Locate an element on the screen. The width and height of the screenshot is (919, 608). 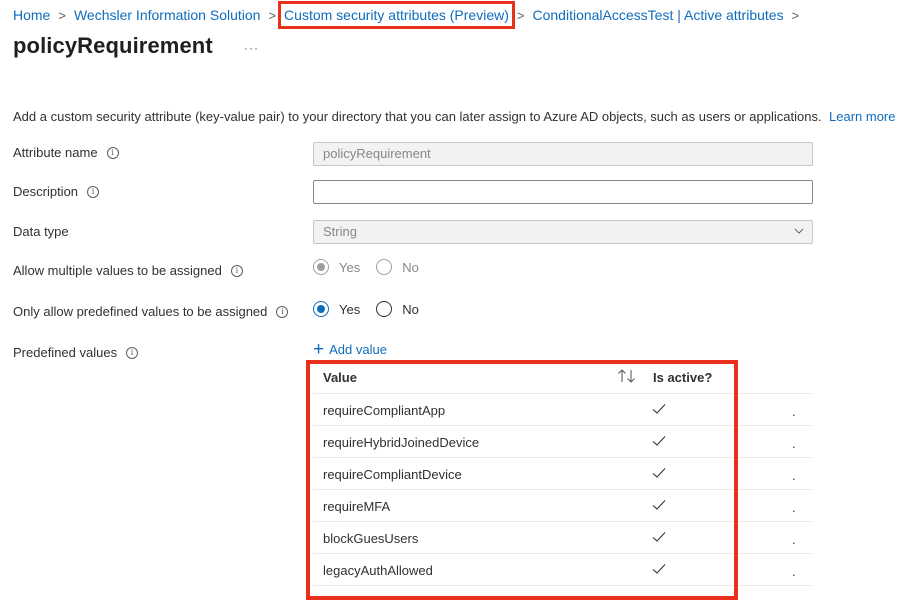
allow-multiple-label: Allow multiple values to be assigned i is located at coordinates (128, 270).